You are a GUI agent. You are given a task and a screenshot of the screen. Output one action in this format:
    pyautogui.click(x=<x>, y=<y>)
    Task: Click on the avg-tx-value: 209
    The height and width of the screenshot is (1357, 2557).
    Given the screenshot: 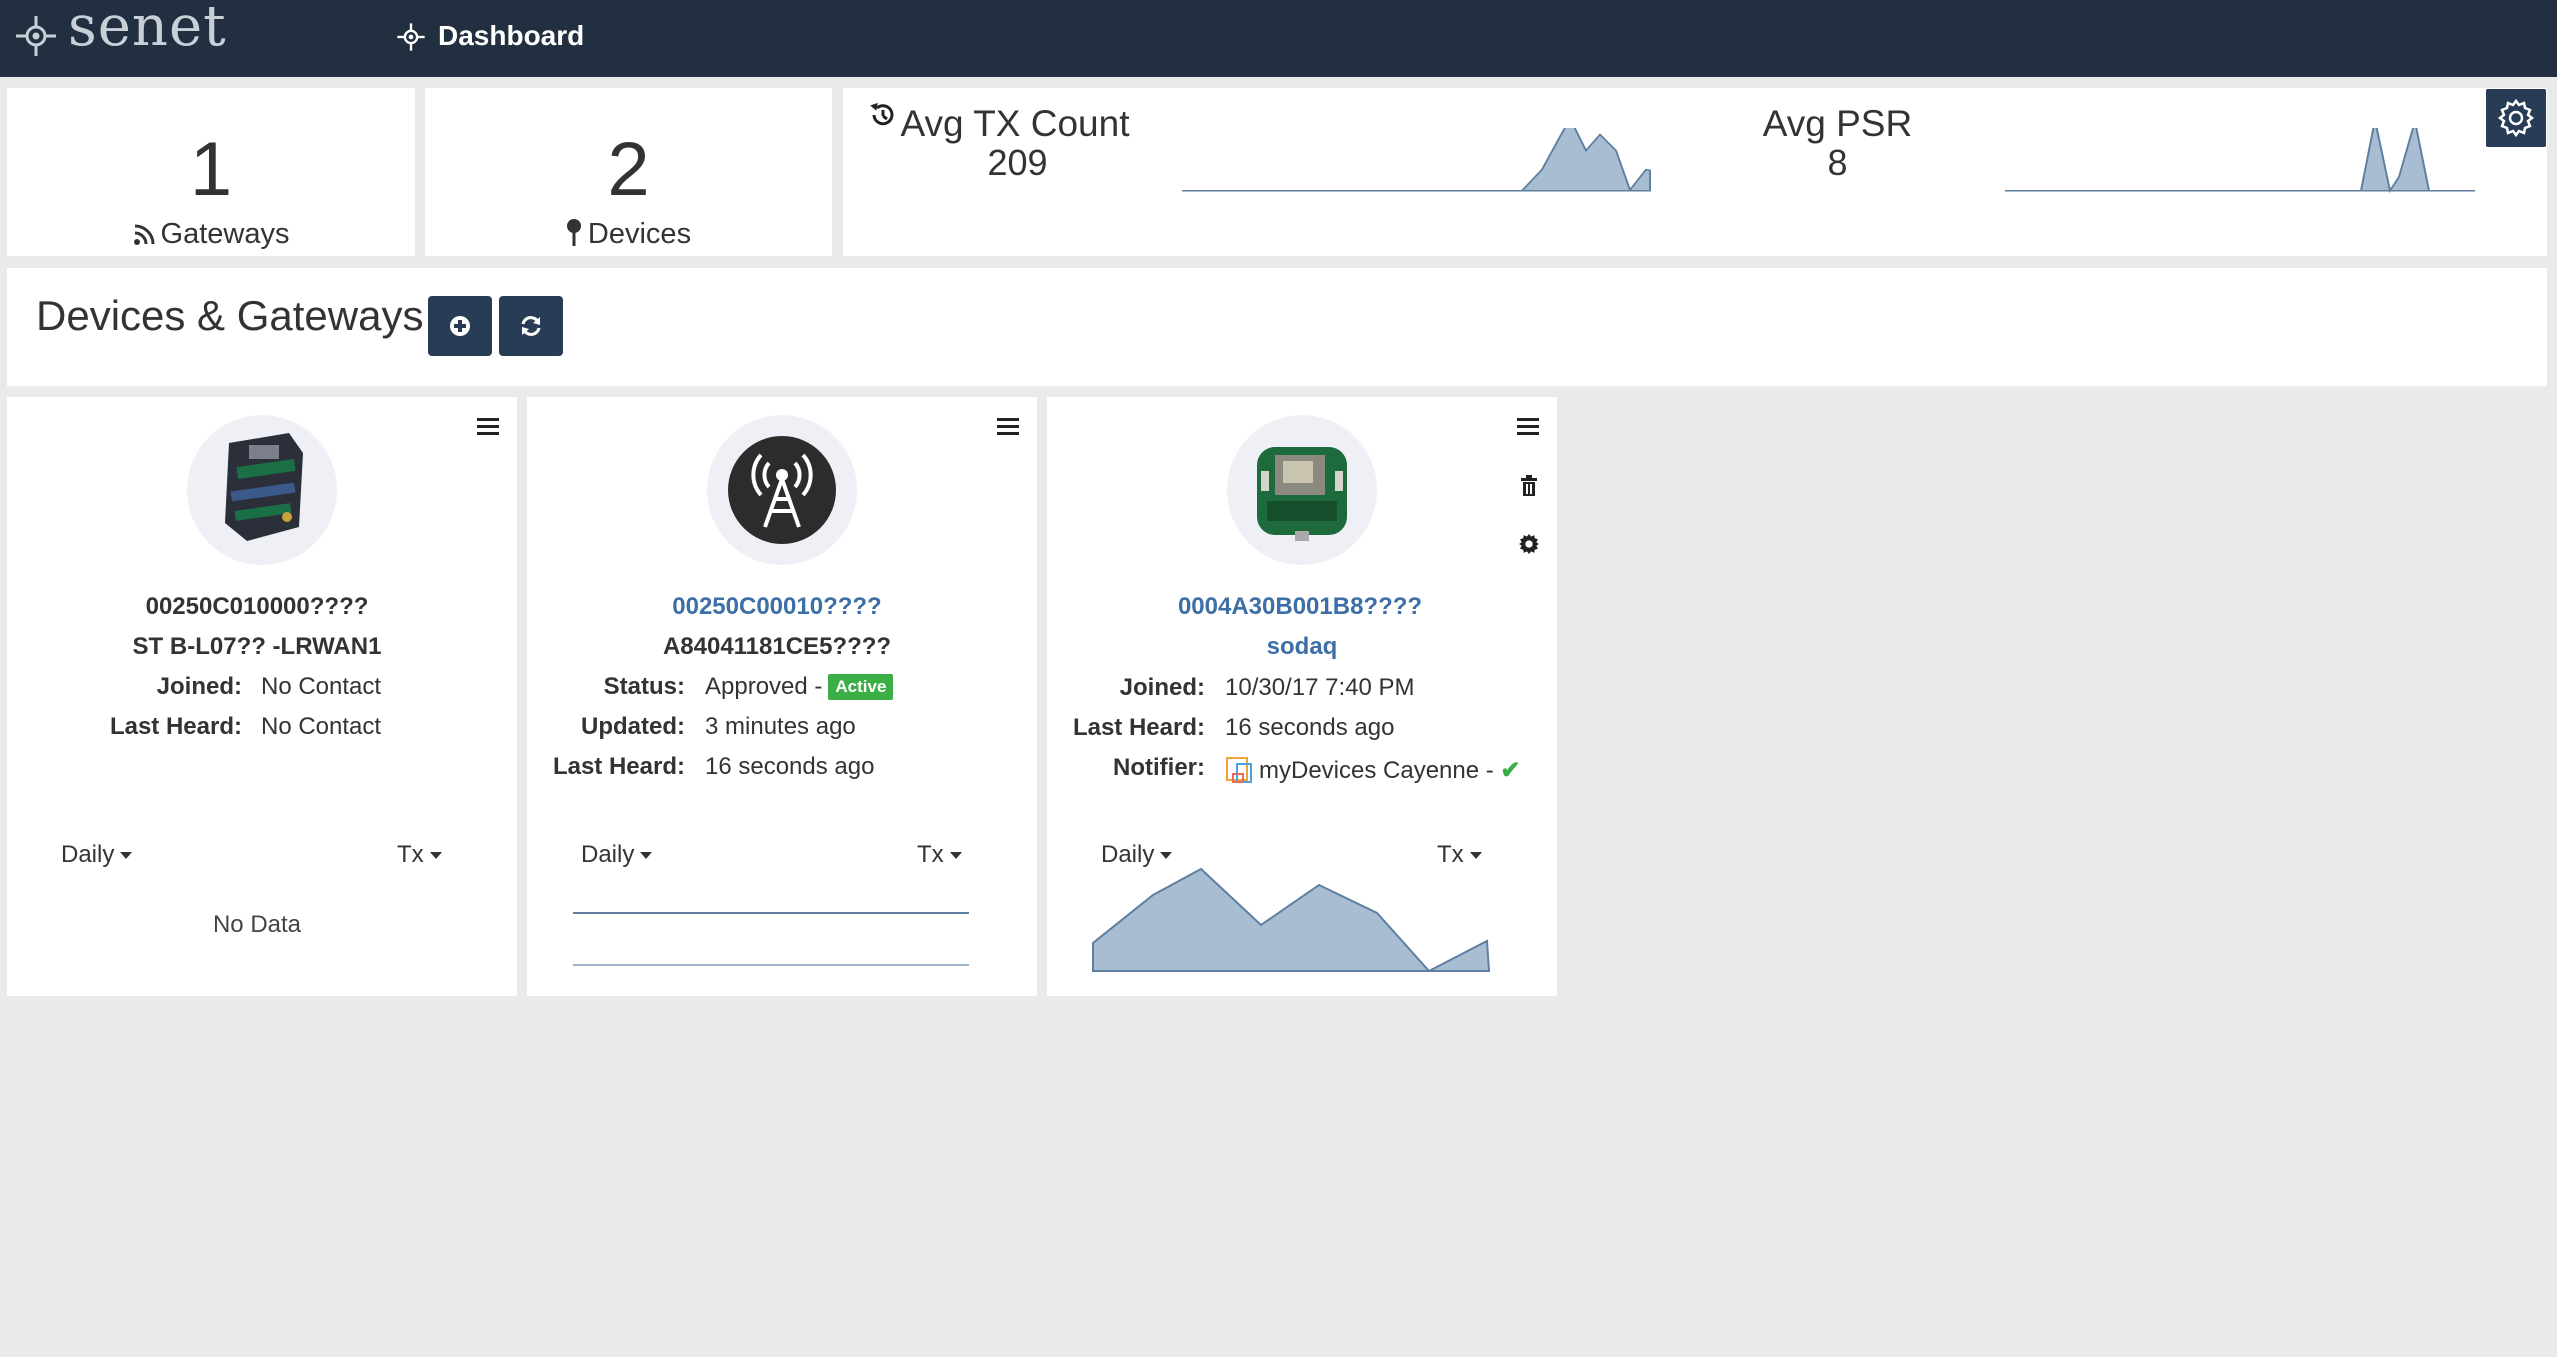 What is the action you would take?
    pyautogui.click(x=1017, y=162)
    